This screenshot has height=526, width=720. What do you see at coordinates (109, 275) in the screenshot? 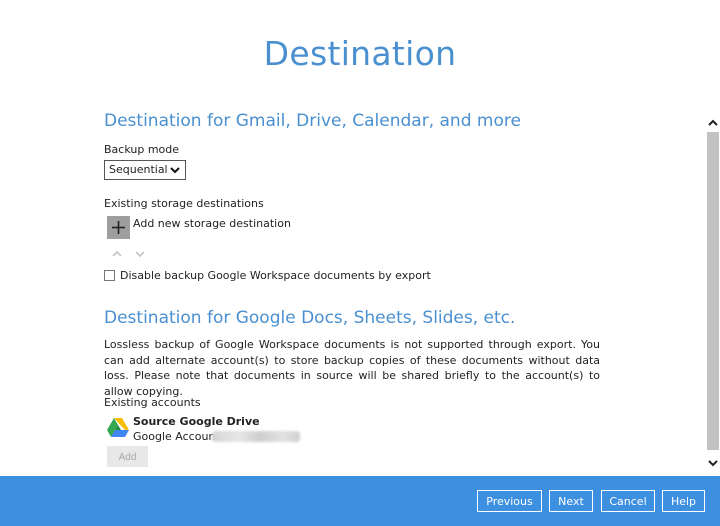
I see `disable-export-checkbox` at bounding box center [109, 275].